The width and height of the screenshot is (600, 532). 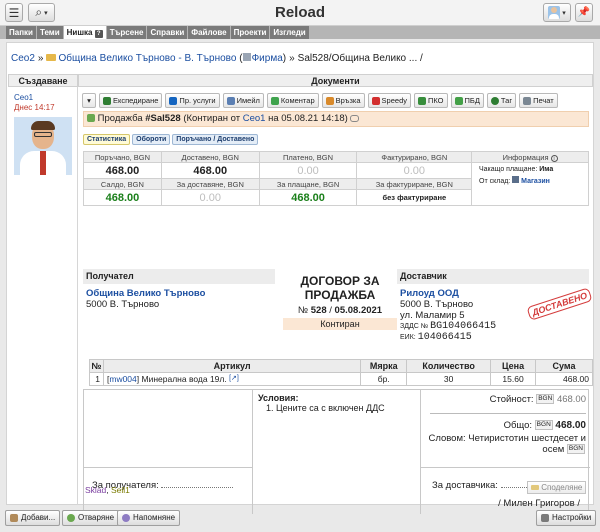 I want to click on words-line1: Четиристотин шестдесет и, so click(x=527, y=438).